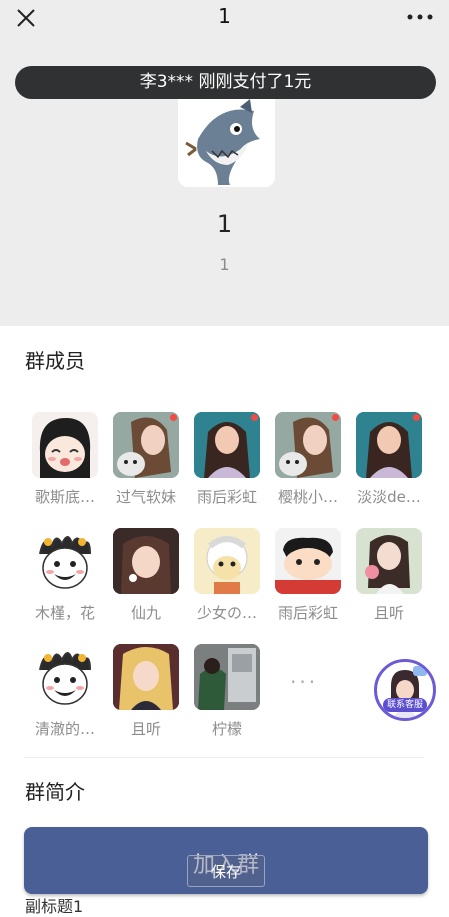 This screenshot has height=917, width=449. I want to click on member-item: 仙九, so click(146, 575).